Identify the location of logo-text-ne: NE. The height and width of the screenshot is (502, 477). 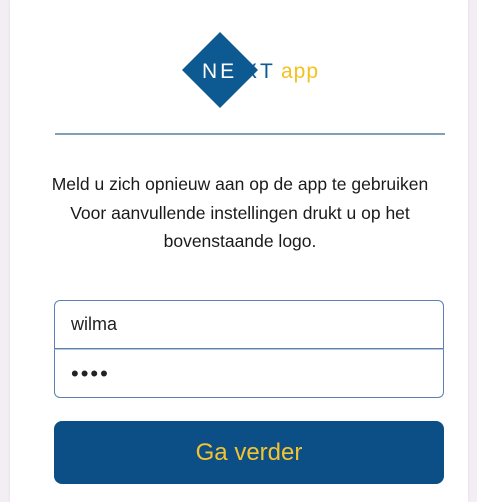
(219, 71).